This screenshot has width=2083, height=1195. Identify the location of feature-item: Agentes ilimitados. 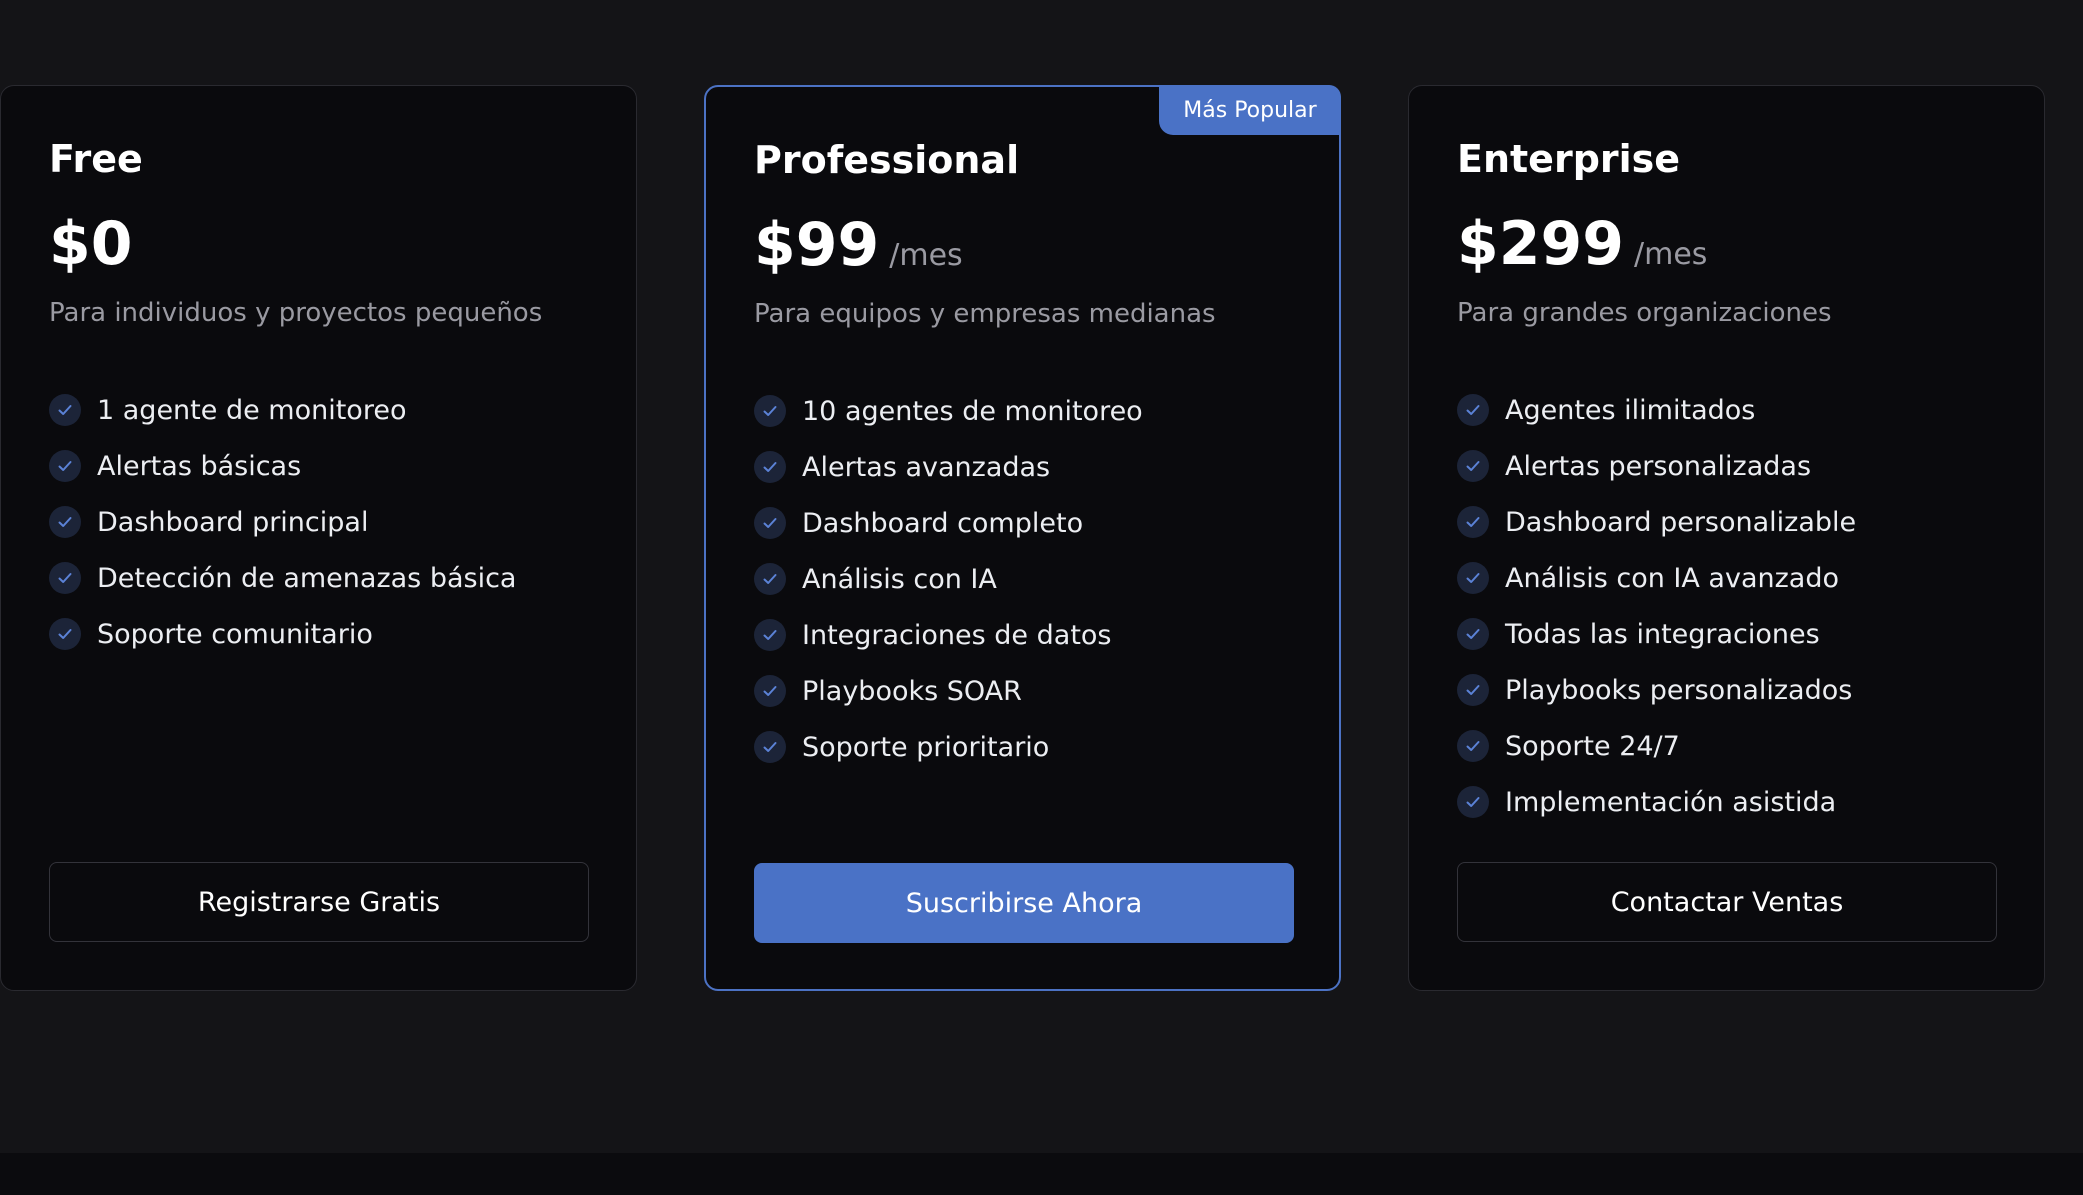
(1656, 410).